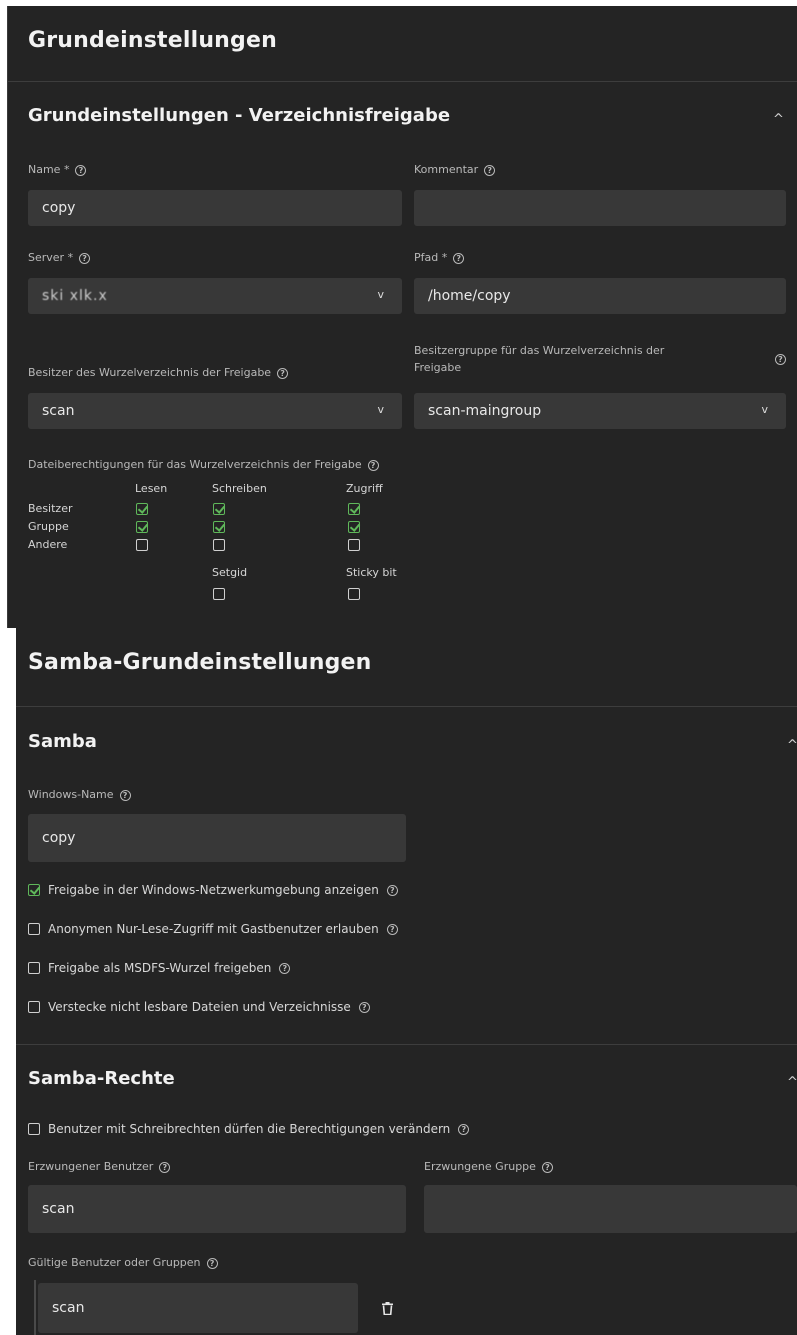 The image size is (797, 1335). Describe the element at coordinates (50, 508) in the screenshot. I see `perm-row-owner: Besitzer` at that location.